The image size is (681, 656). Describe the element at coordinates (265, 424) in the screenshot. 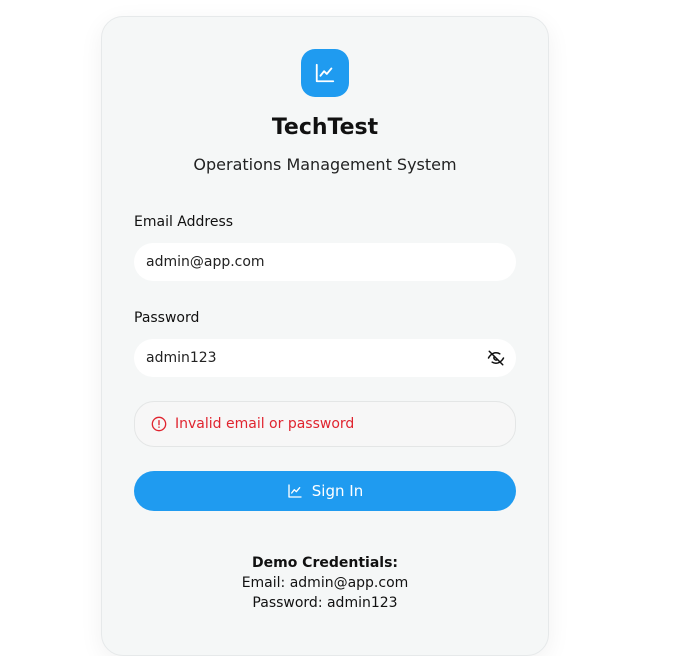

I see `error-message: Invalid email or password` at that location.